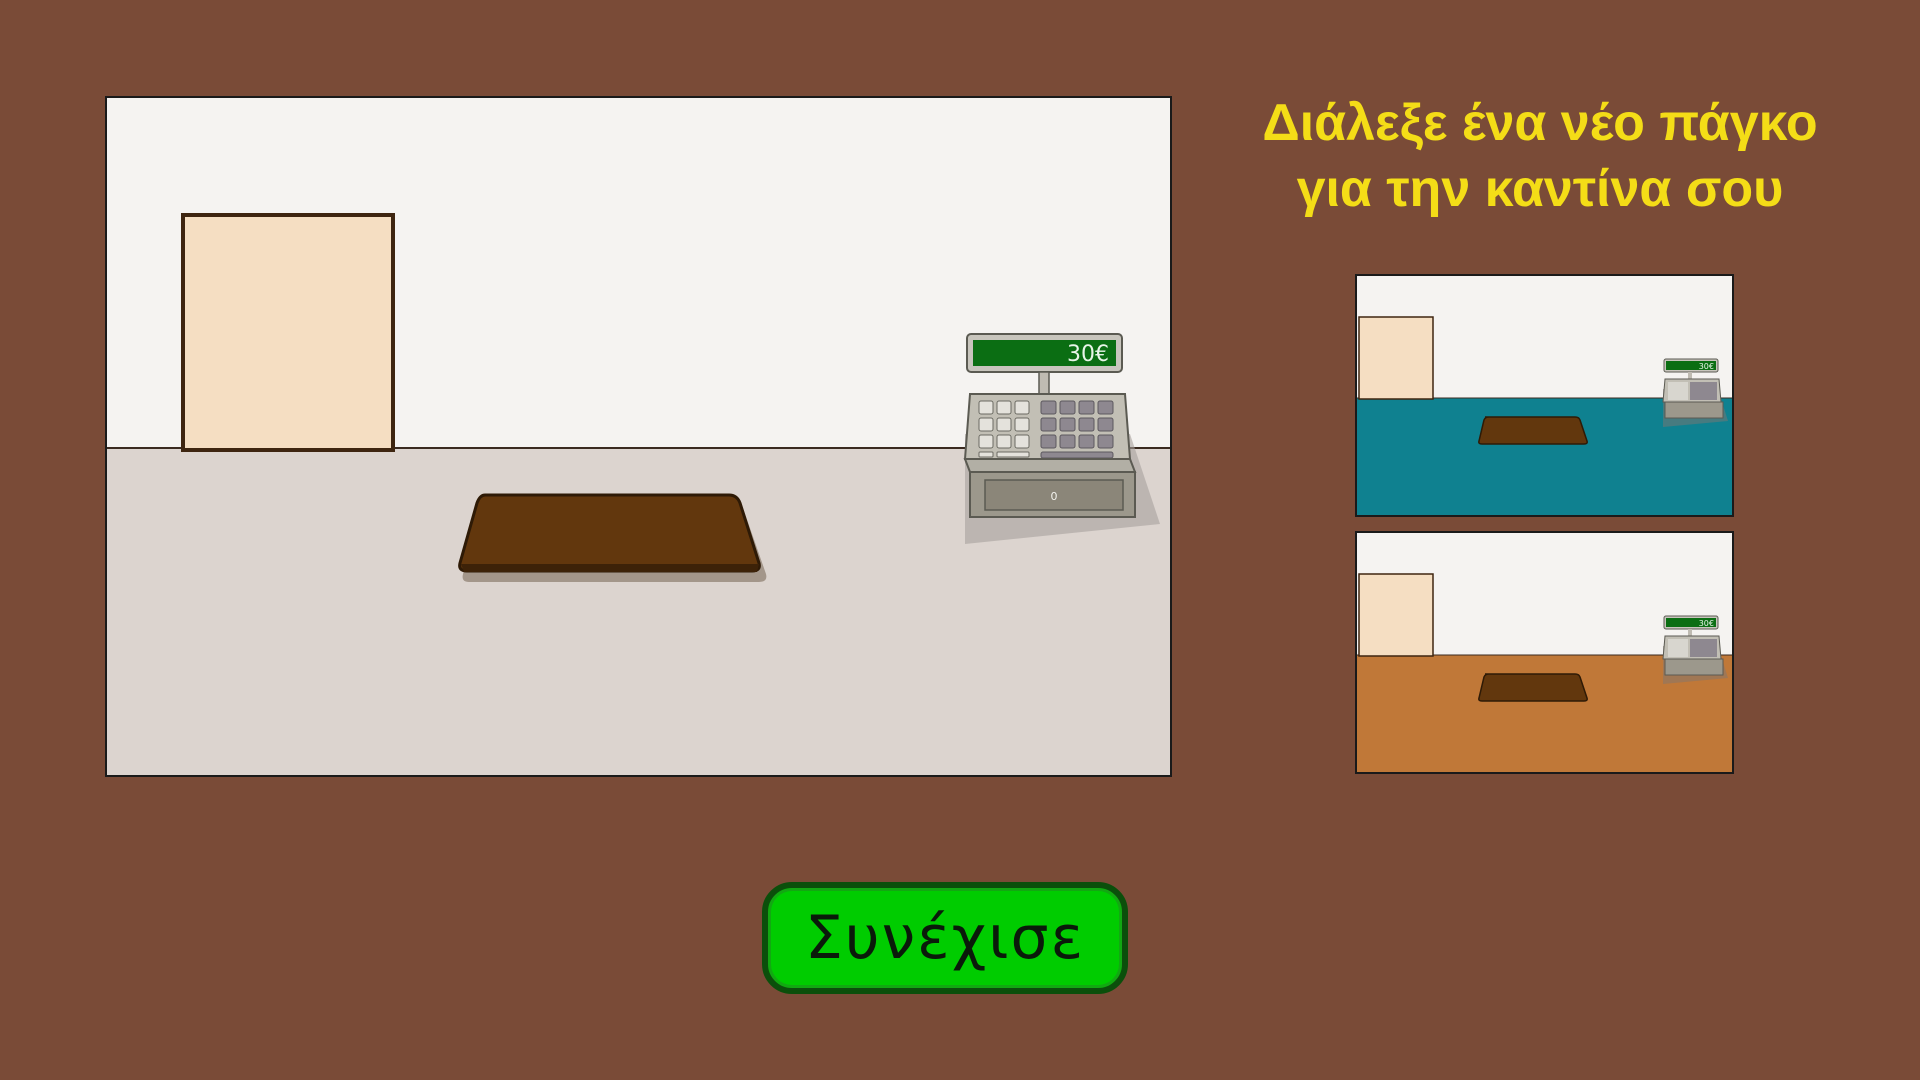 This screenshot has width=1920, height=1080. Describe the element at coordinates (612, 537) in the screenshot. I see `counter` at that location.